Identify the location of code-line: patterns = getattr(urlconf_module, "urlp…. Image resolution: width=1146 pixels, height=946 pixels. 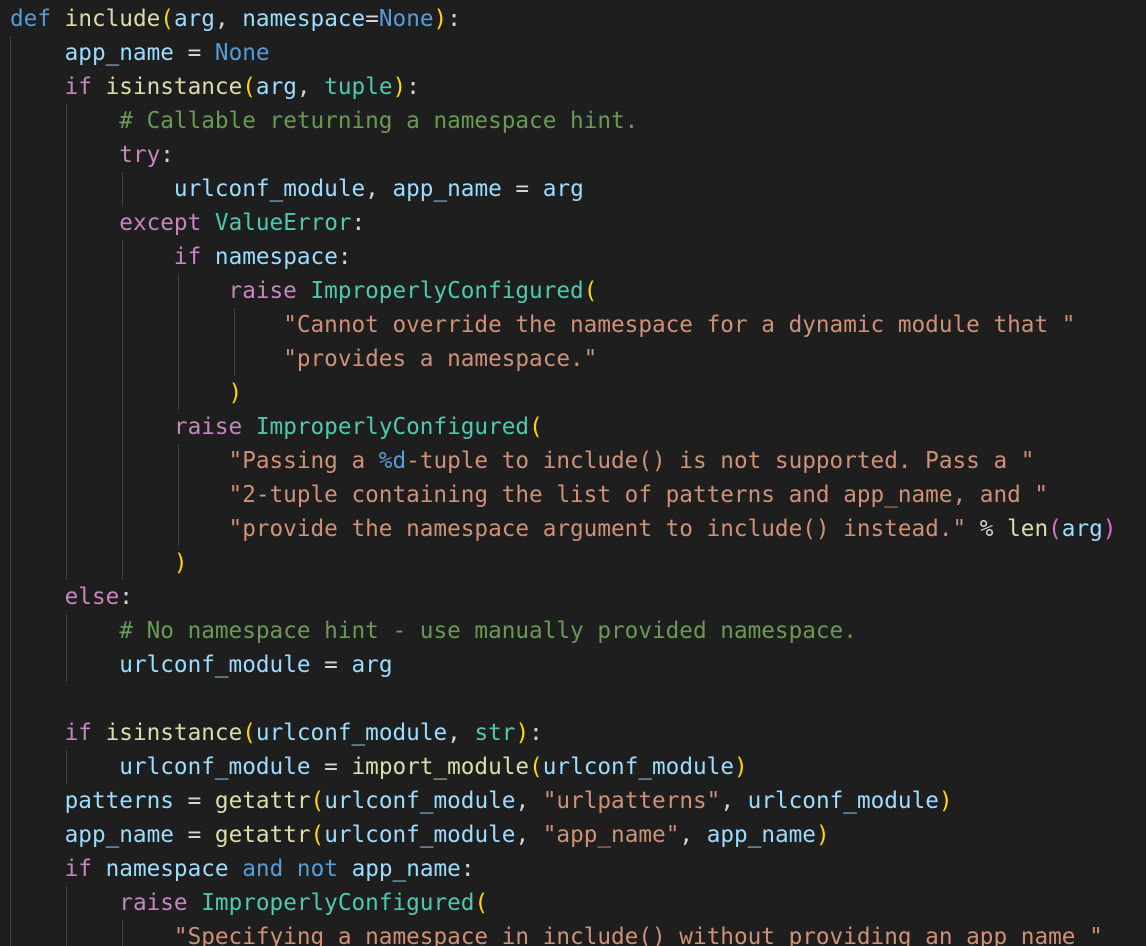
(481, 801).